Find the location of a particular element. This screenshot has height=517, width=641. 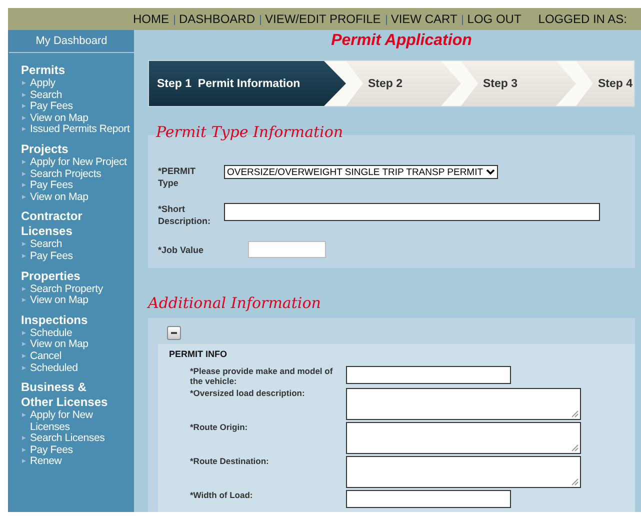

section-title: Permit Type Information is located at coordinates (250, 133).